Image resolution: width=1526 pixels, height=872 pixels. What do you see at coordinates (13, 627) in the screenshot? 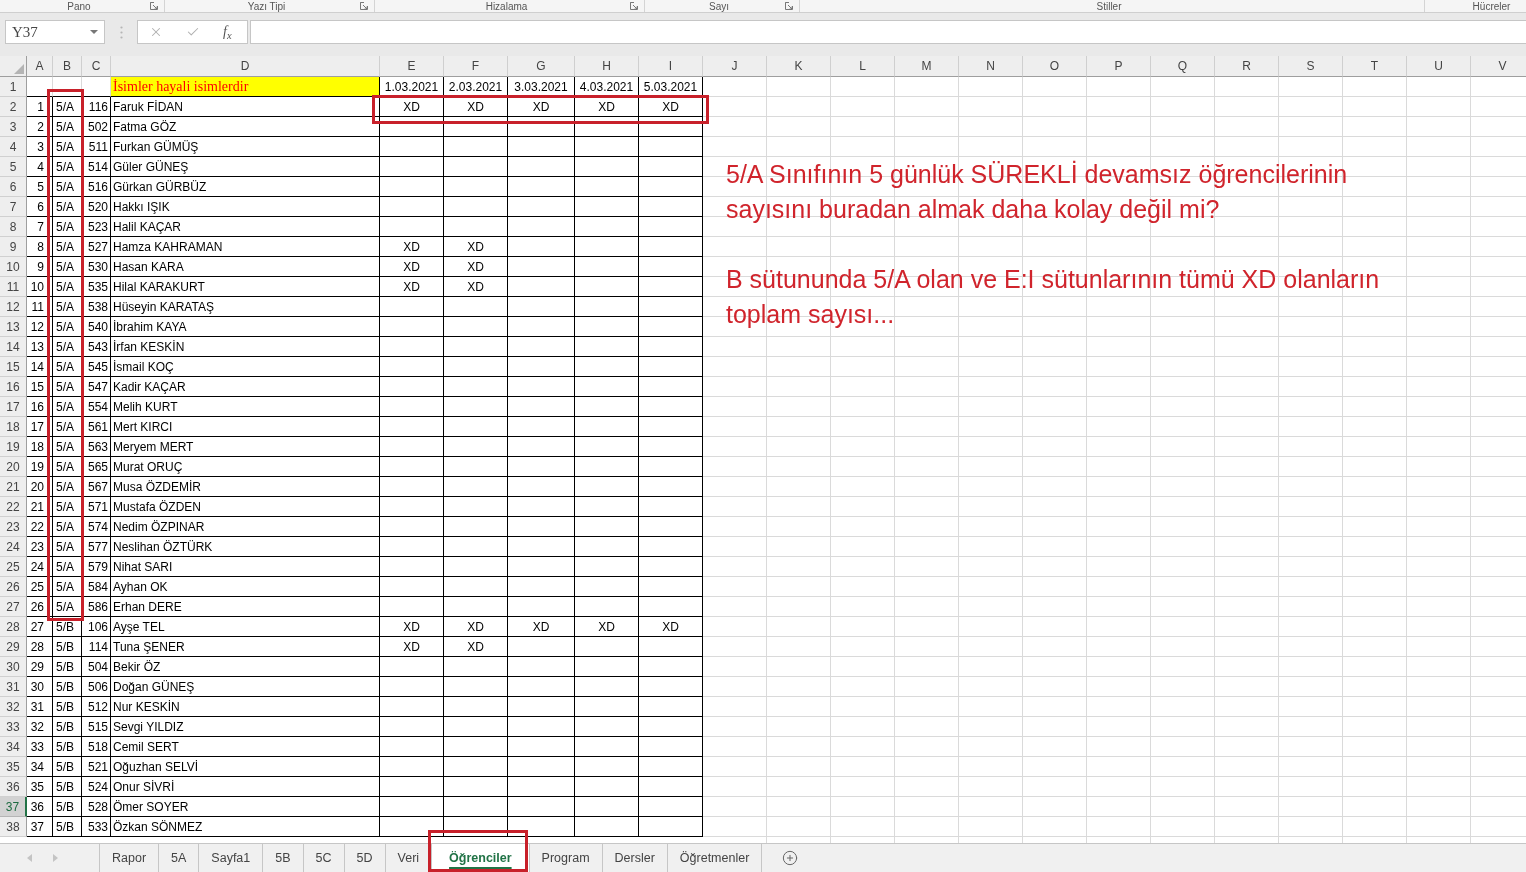
I see `row-header: 28` at bounding box center [13, 627].